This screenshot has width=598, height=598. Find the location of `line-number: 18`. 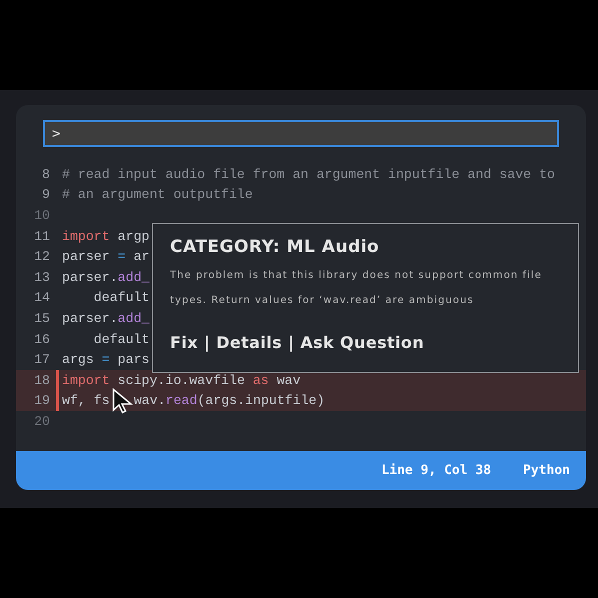

line-number: 18 is located at coordinates (41, 380).